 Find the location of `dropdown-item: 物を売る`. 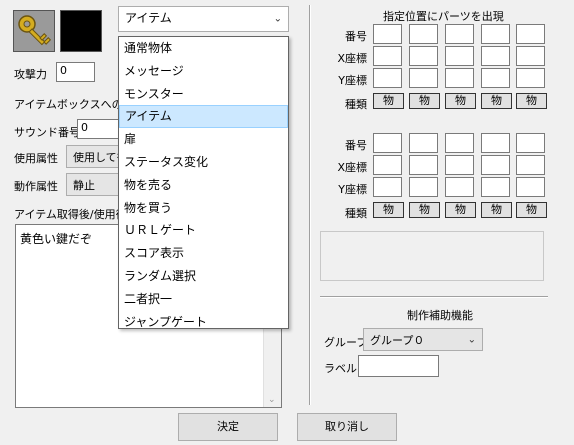

dropdown-item: 物を売る is located at coordinates (203, 185).